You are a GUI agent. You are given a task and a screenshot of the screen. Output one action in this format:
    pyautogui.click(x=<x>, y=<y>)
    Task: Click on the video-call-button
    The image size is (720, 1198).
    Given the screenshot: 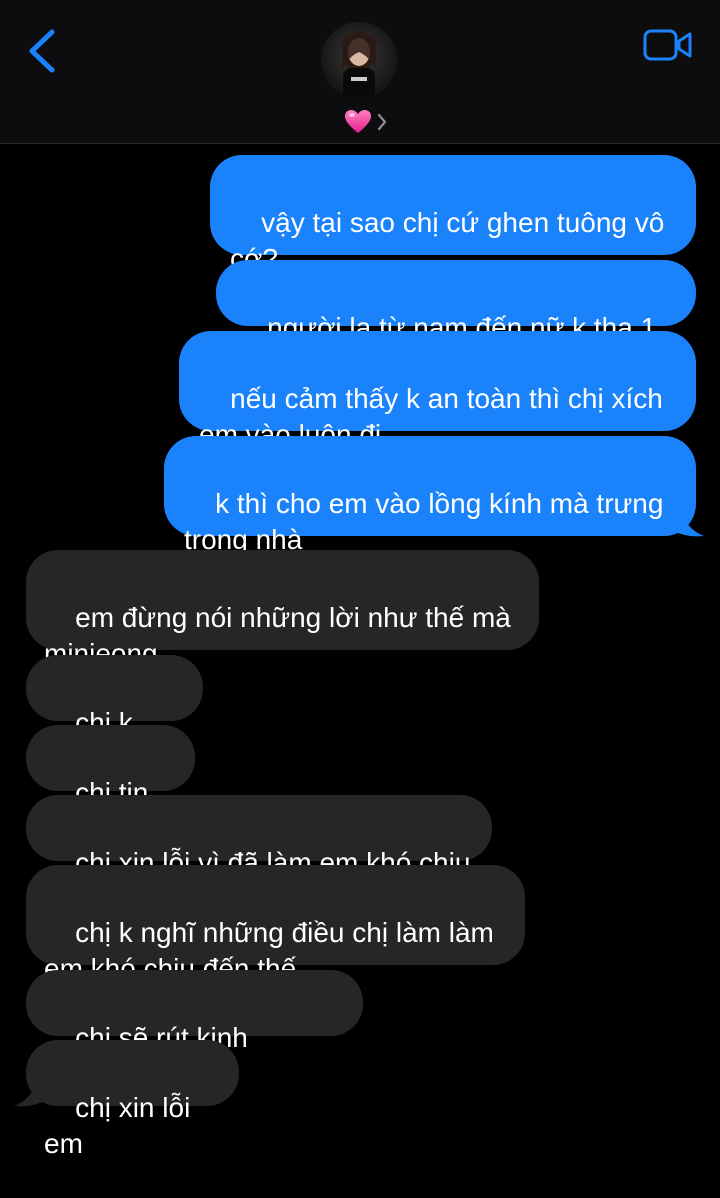 What is the action you would take?
    pyautogui.click(x=668, y=45)
    